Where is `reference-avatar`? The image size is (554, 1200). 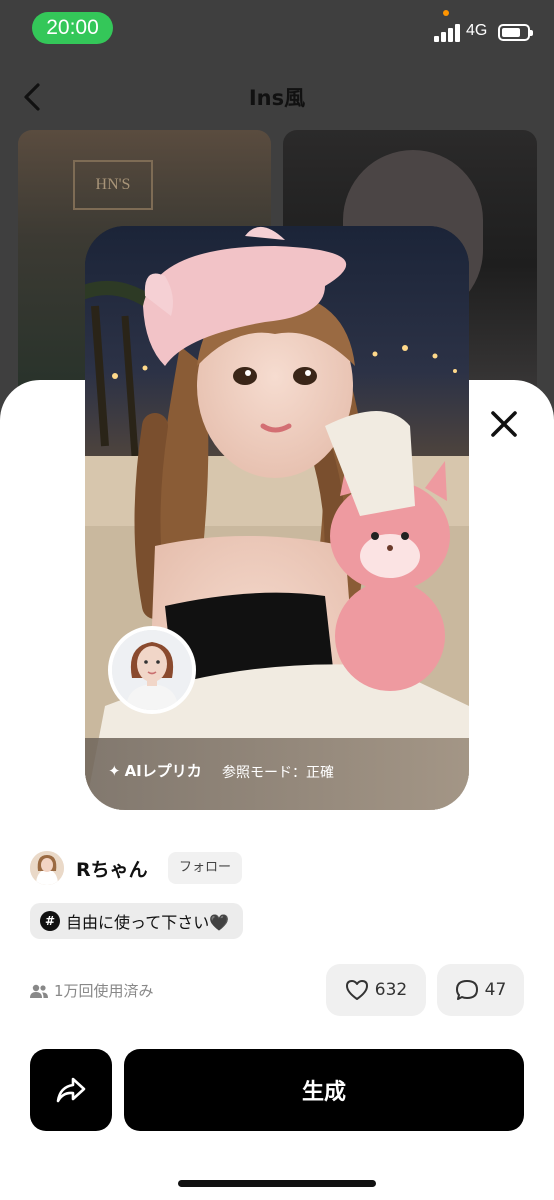
reference-avatar is located at coordinates (152, 670).